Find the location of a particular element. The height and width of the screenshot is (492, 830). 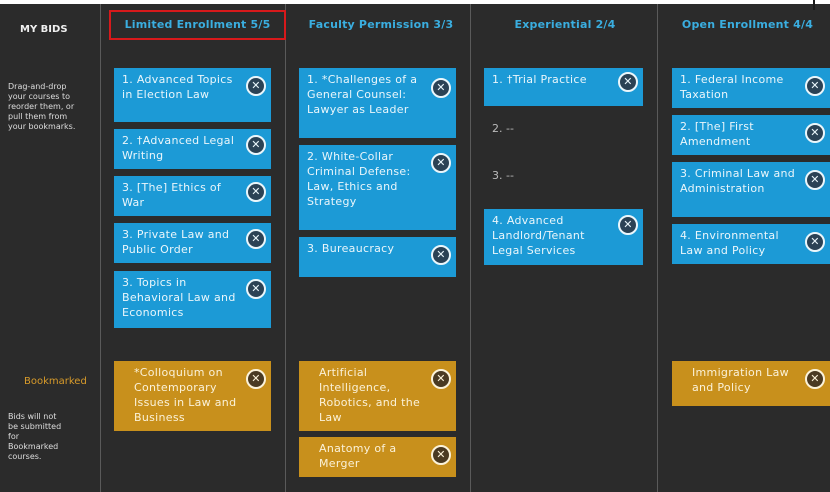

empty-slot: 2. -- is located at coordinates (503, 128).